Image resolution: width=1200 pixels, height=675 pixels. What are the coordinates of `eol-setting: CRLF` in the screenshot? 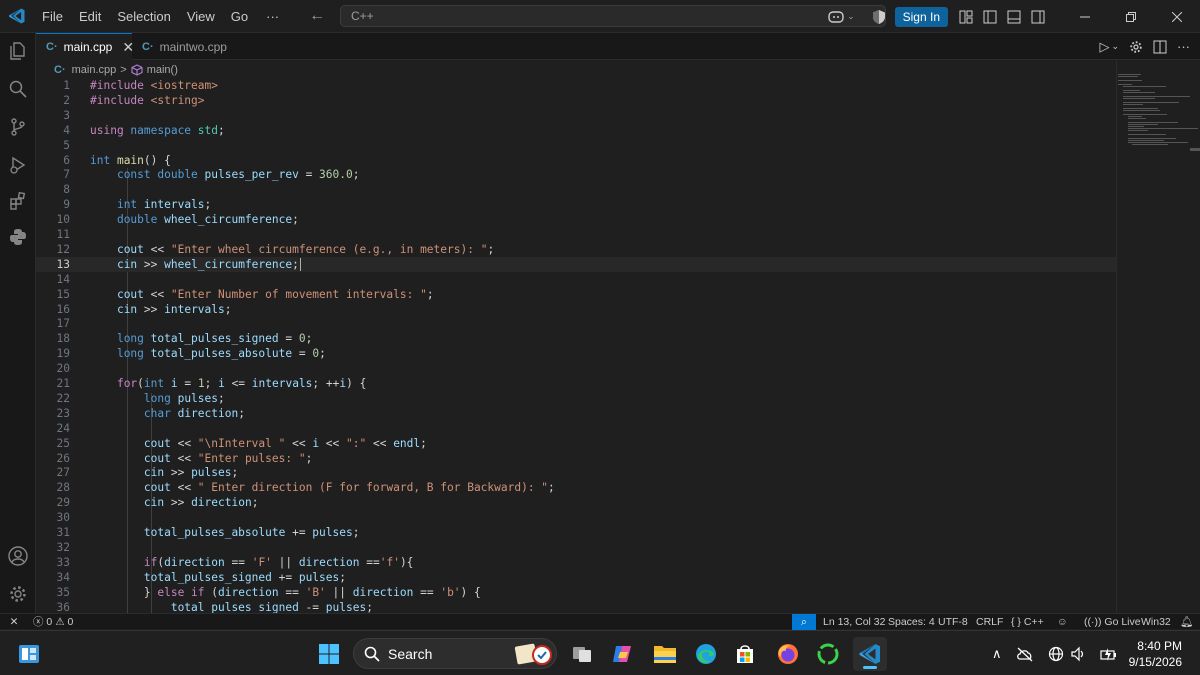 It's located at (989, 622).